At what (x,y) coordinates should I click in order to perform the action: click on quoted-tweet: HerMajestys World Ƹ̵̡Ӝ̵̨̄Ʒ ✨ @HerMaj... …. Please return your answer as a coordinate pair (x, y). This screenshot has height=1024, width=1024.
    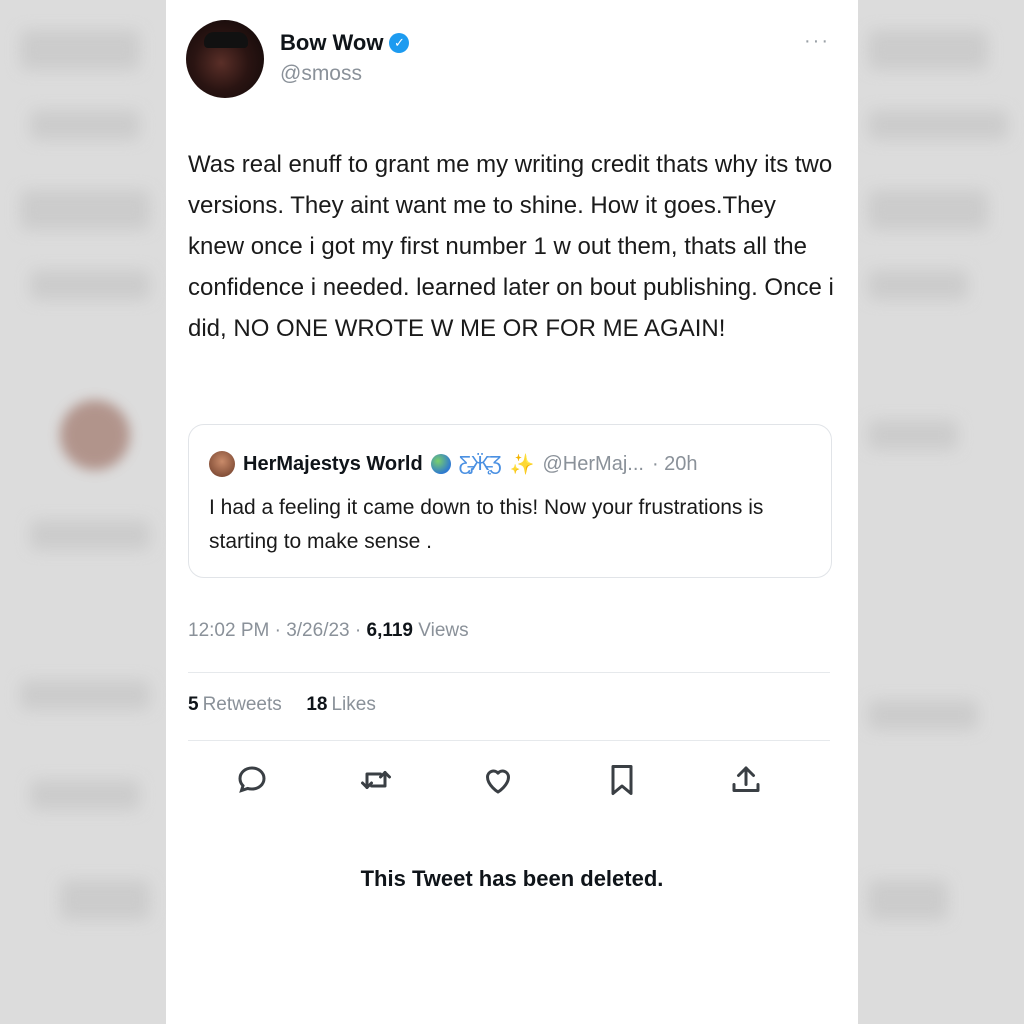
    Looking at the image, I should click on (510, 501).